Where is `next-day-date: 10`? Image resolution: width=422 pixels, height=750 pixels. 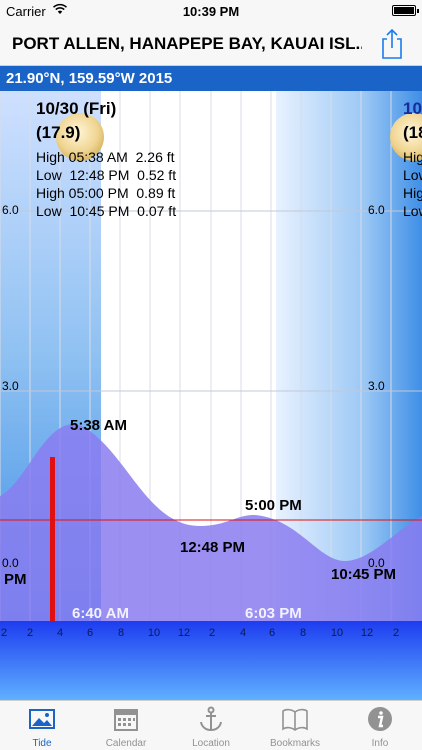
next-day-date: 10 is located at coordinates (412, 108).